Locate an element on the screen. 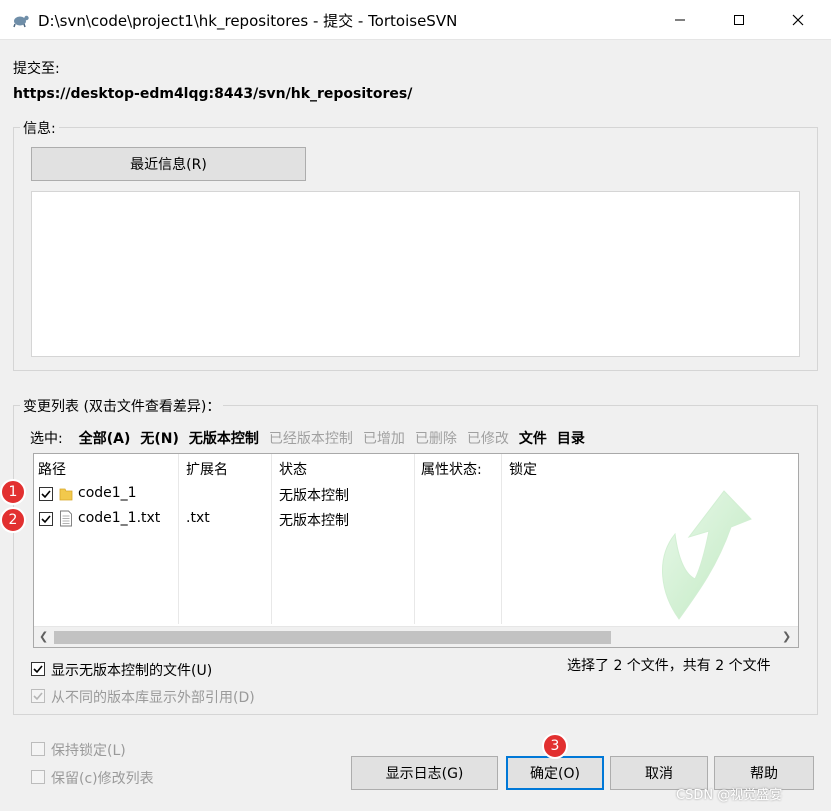 This screenshot has height=811, width=831. watermark: CSDN @视觉盛宴 is located at coordinates (729, 795).